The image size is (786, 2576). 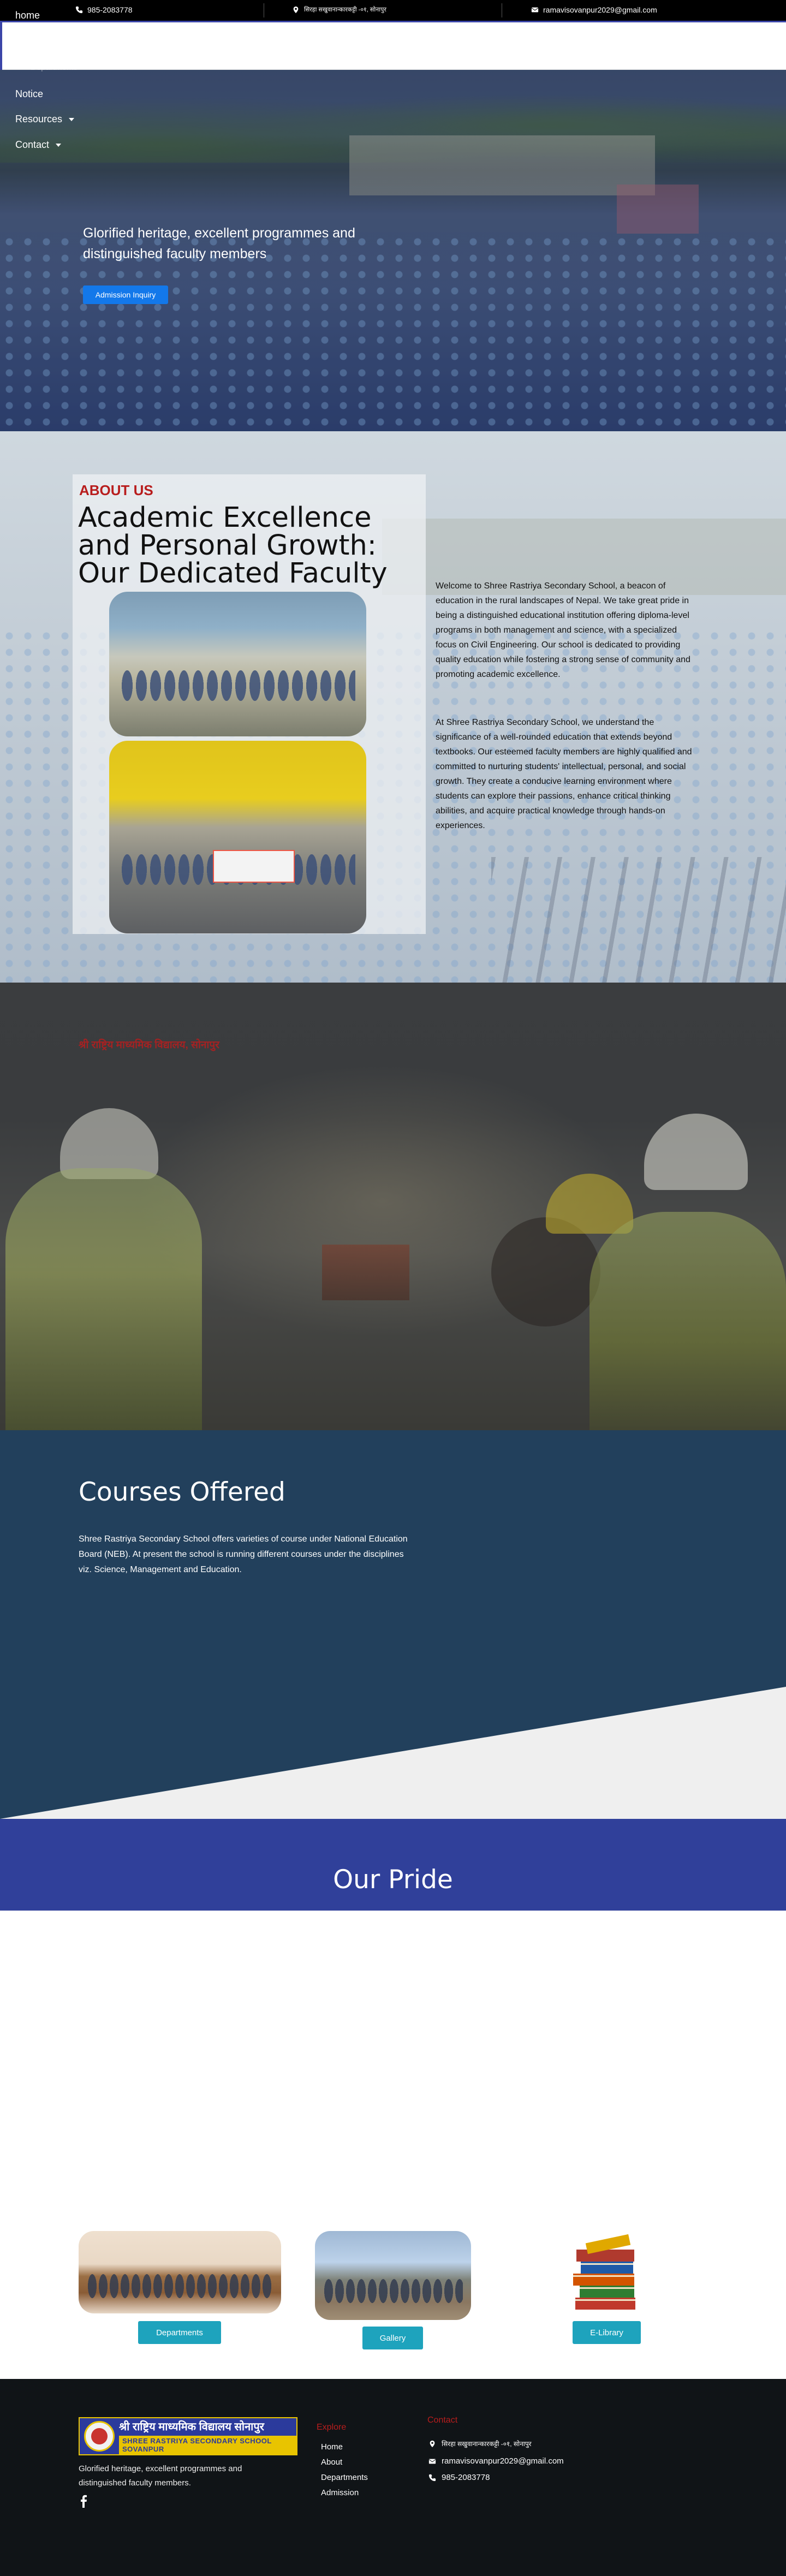 What do you see at coordinates (191, 2426) in the screenshot?
I see `logo-devanagari: श्री राष्ट्रिय माध्यमिक विद्यालय सोनापुर` at bounding box center [191, 2426].